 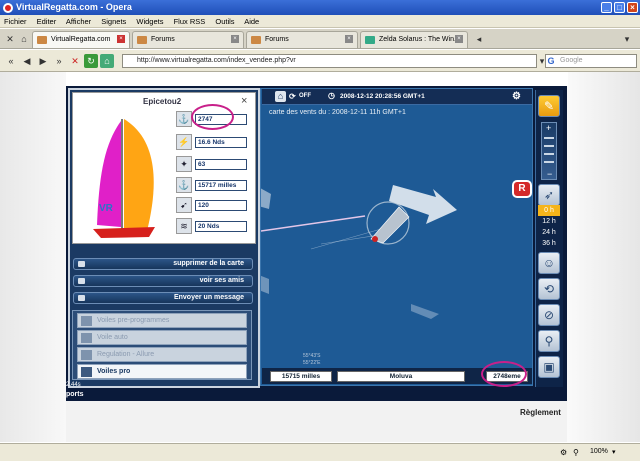 What do you see at coordinates (397, 97) in the screenshot?
I see `game-topbar: ⌂ ⟳ OFF ◷ 2008-12-12 20:28:56 GMT+1 ⚙` at bounding box center [397, 97].